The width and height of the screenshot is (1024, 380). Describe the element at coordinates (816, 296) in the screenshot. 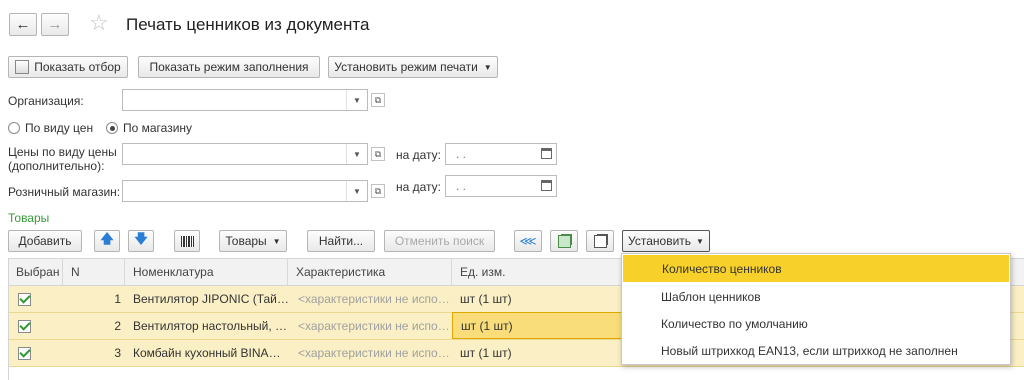

I see `menu-item-price-tag-template: Шаблон ценников` at that location.